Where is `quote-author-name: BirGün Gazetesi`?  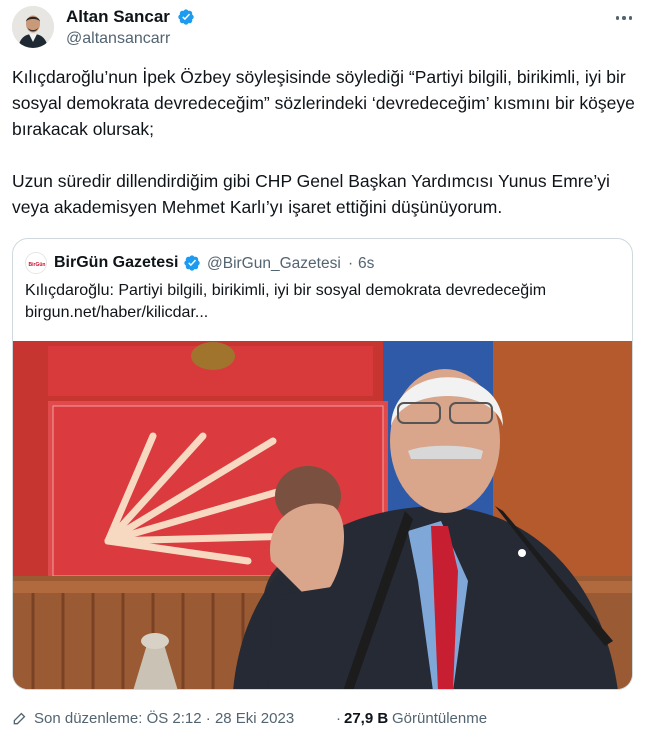
quote-author-name: BirGün Gazetesi is located at coordinates (116, 263).